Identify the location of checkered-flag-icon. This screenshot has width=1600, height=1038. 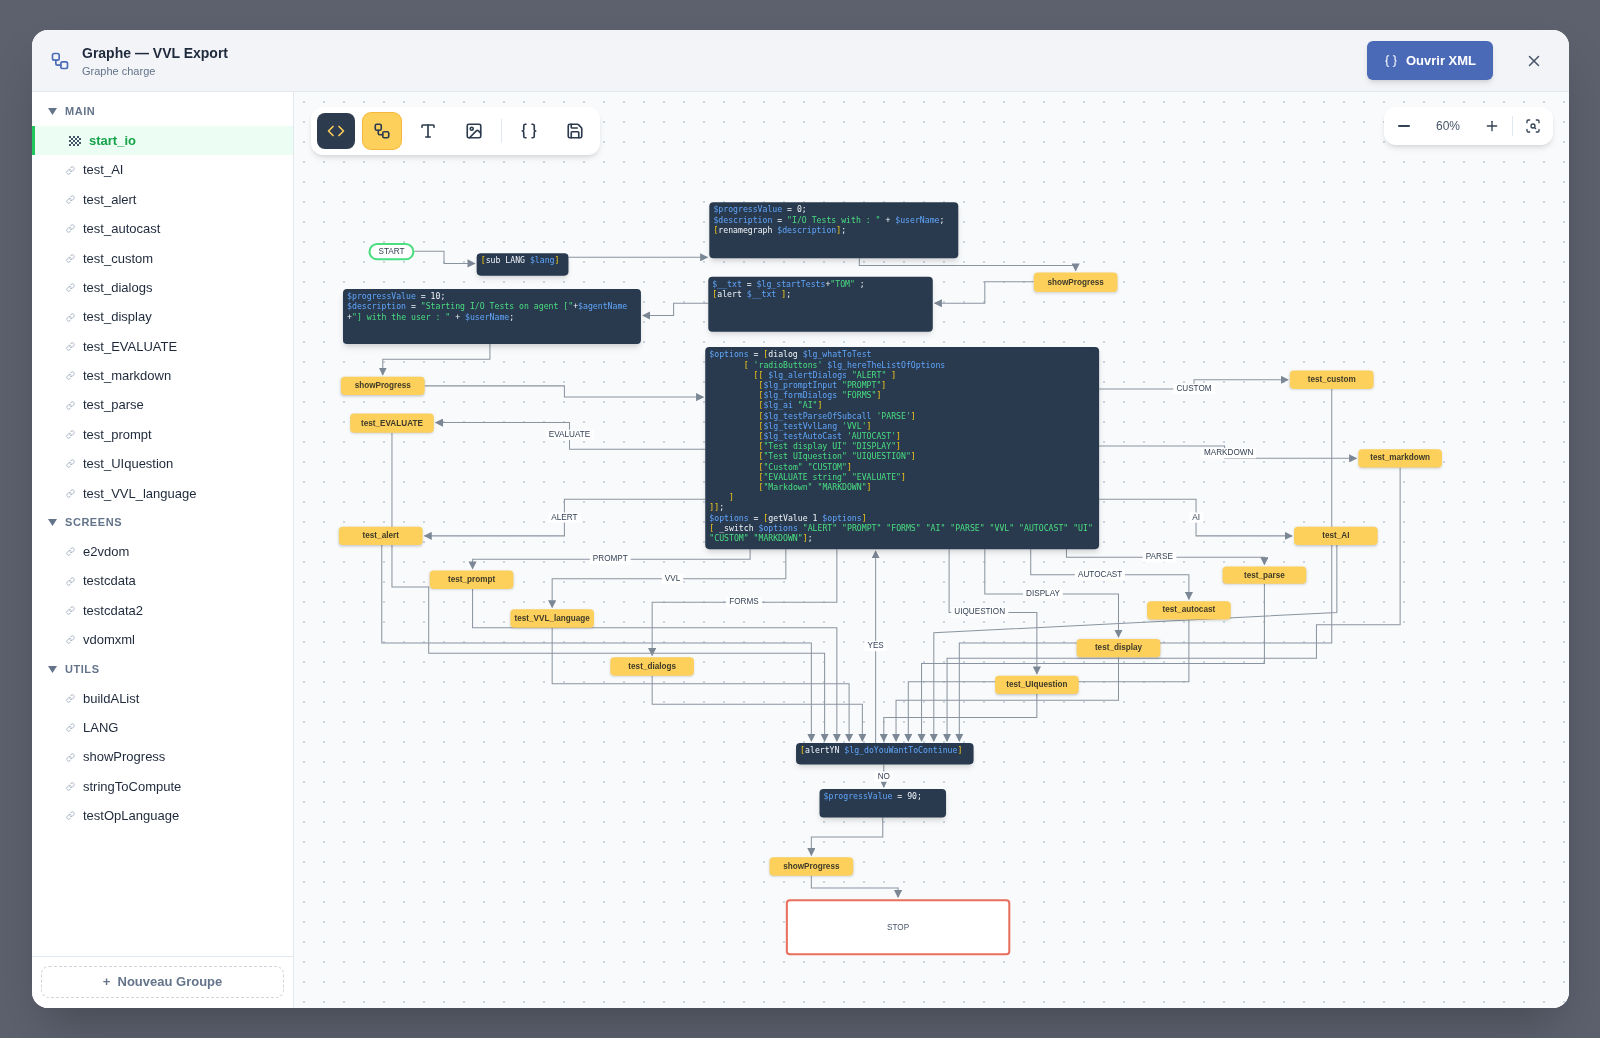
(75, 140).